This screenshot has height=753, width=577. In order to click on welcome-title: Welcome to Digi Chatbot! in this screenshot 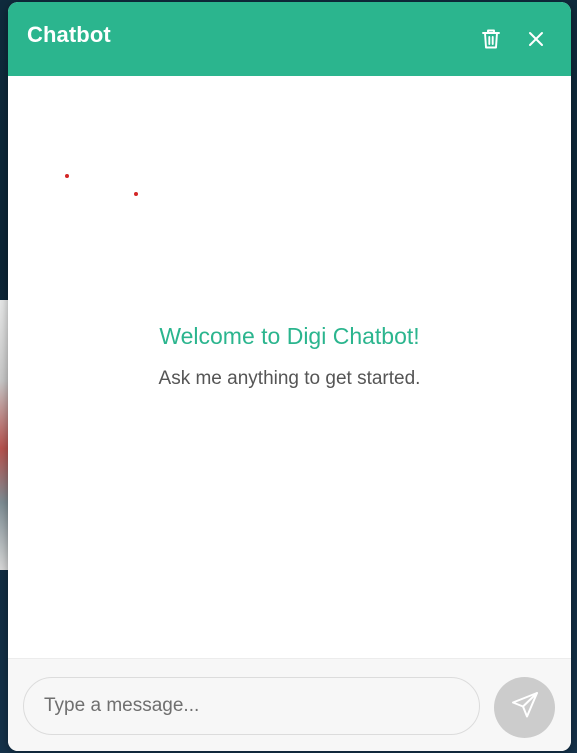, I will do `click(289, 336)`.